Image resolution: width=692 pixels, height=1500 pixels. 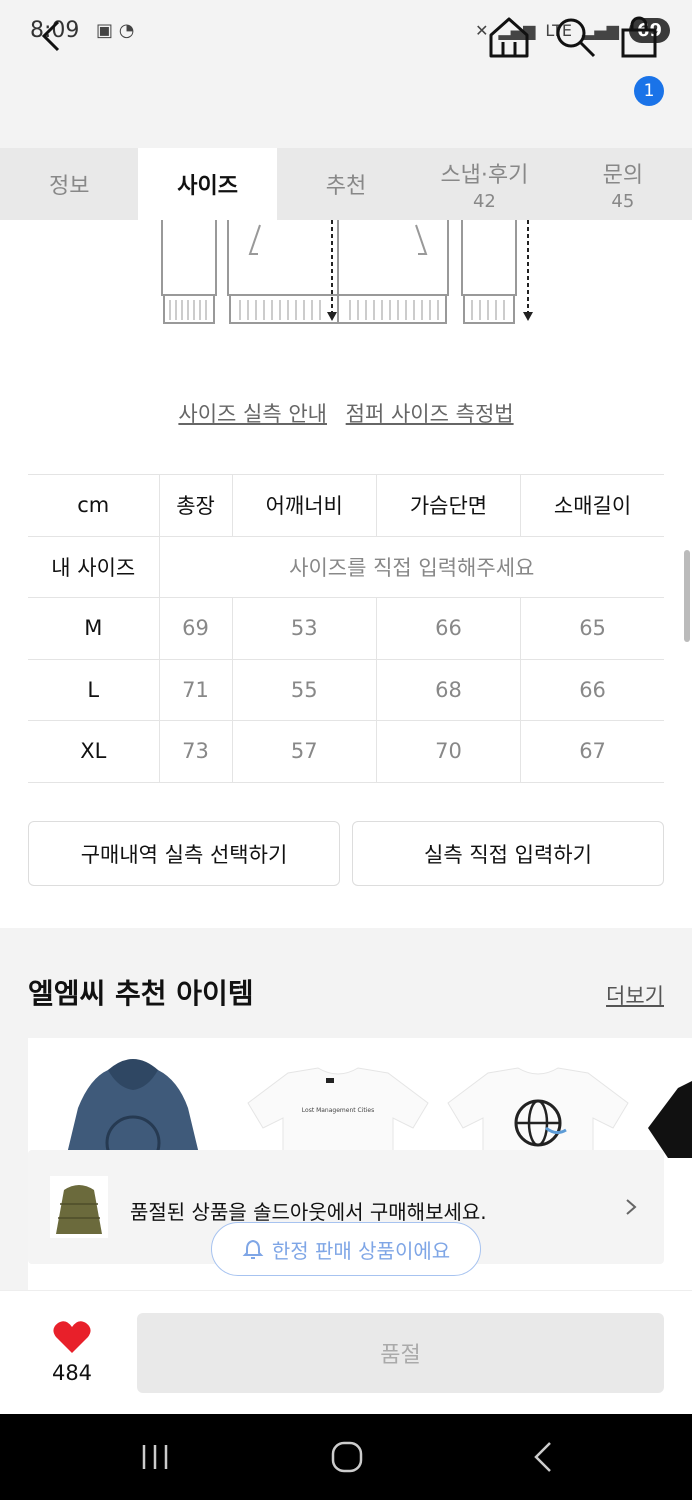 I want to click on size-label: M, so click(x=93, y=628).